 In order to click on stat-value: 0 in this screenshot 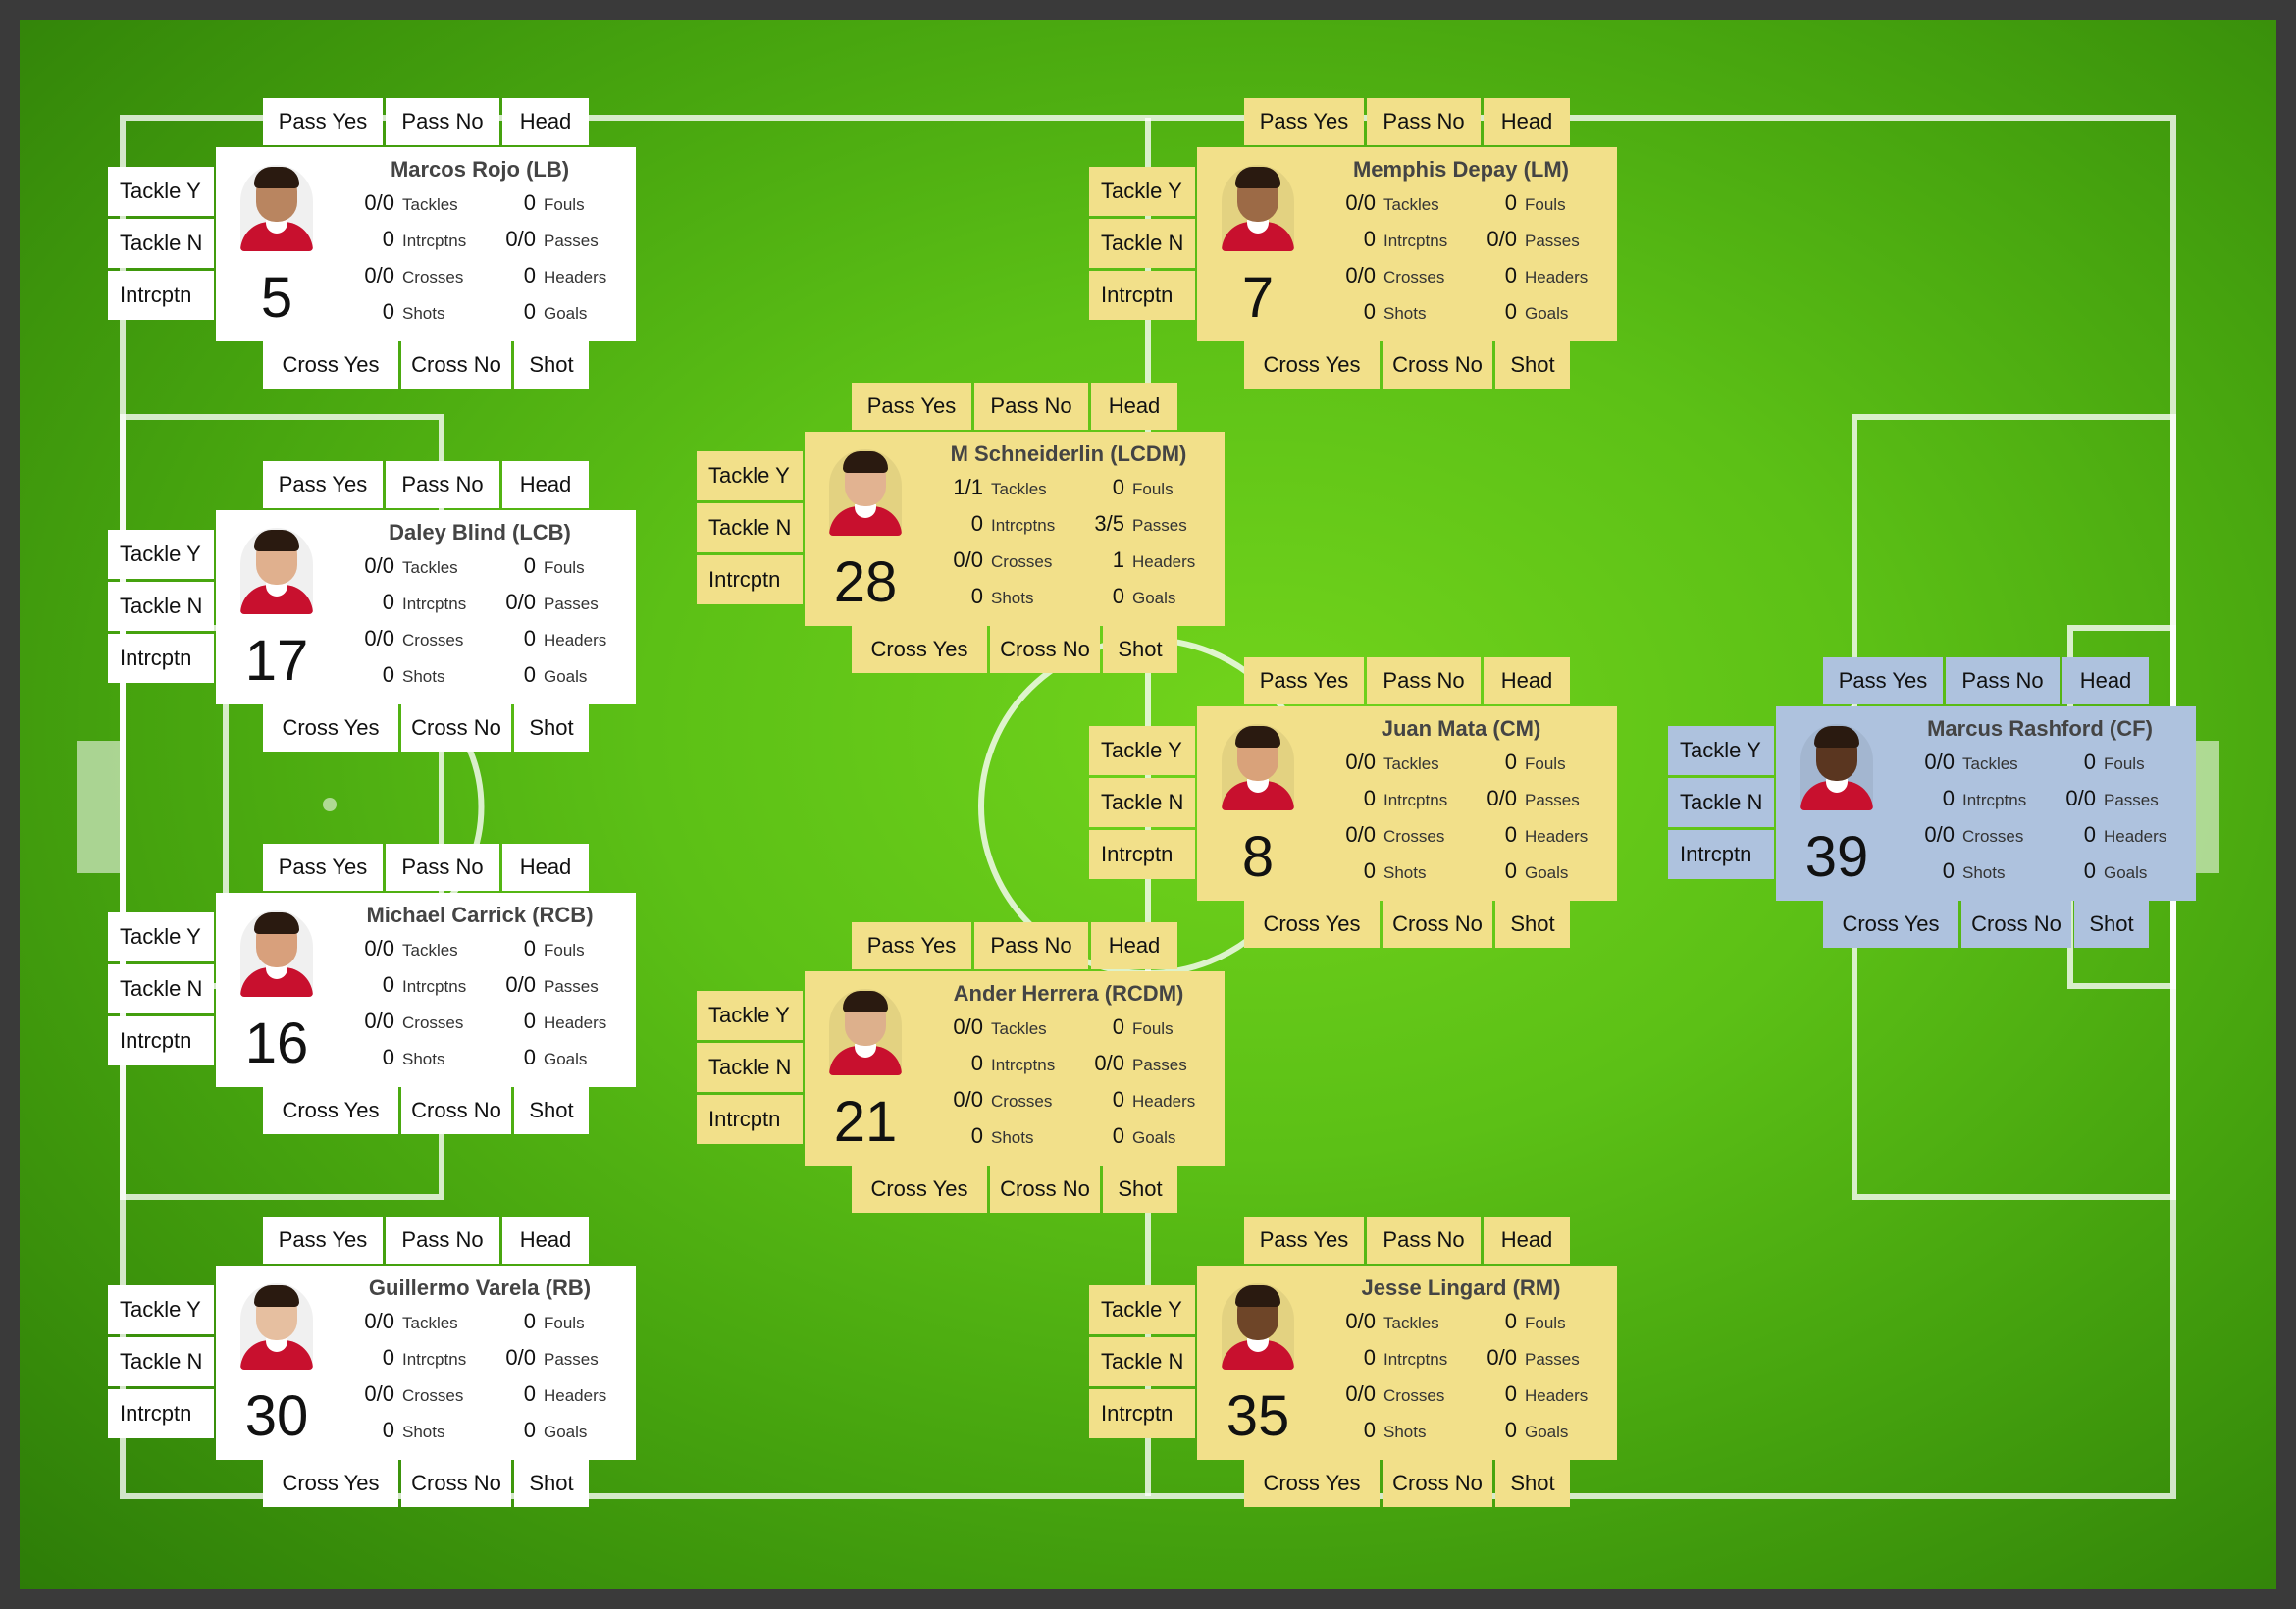, I will do `click(1118, 1026)`.